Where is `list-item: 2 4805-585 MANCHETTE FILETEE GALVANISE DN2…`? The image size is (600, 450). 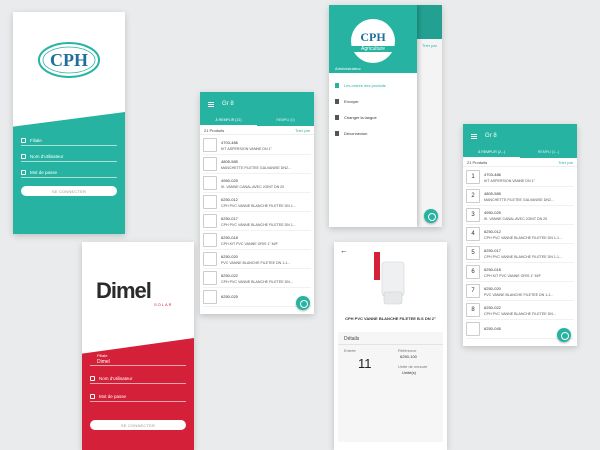
list-item: 2 4805-585 MANCHETTE FILETEE GALVANISE DN2… is located at coordinates (520, 196).